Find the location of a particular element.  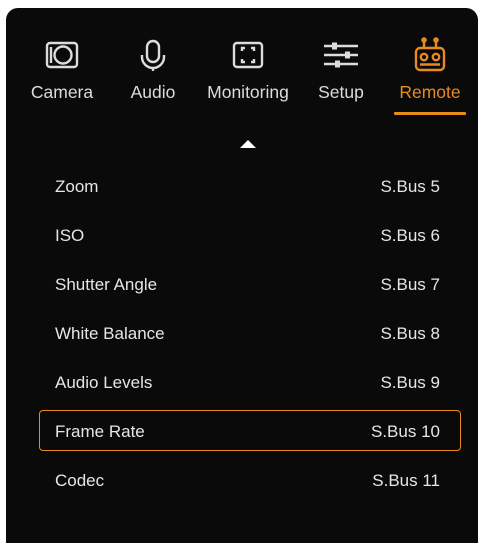

list-item-value: S.Bus 9 is located at coordinates (410, 382).